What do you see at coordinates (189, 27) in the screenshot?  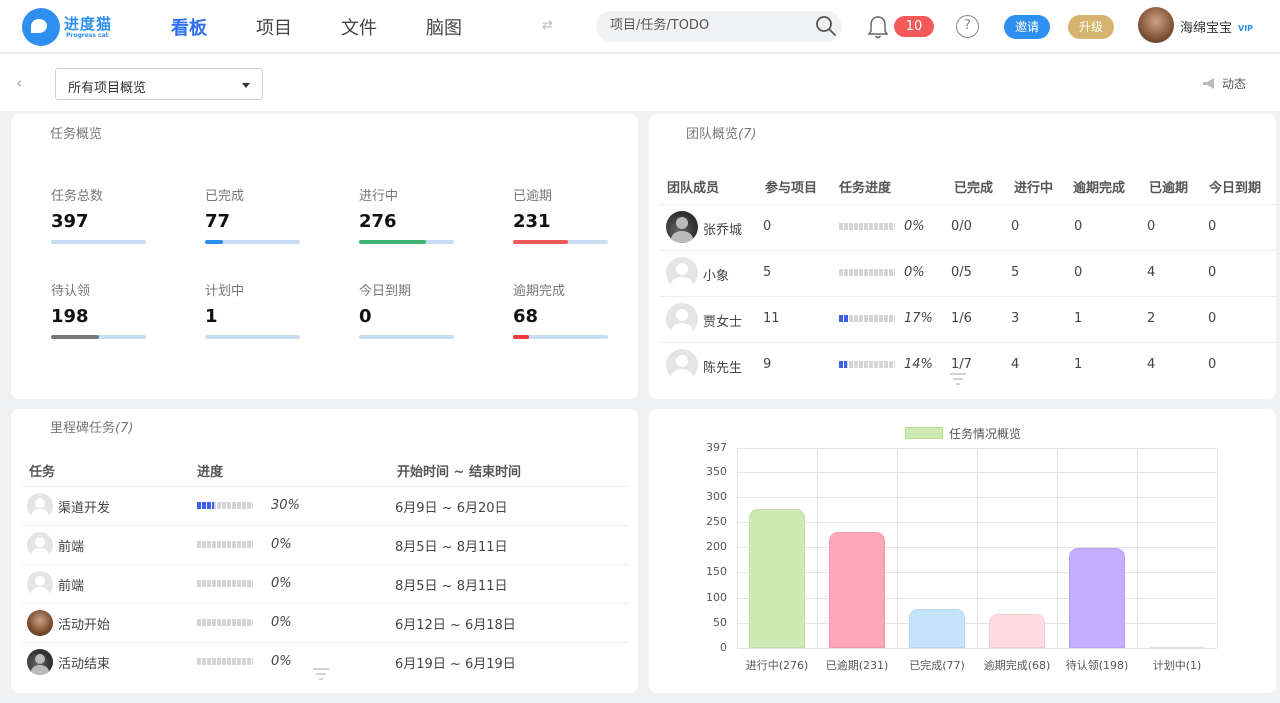 I see `nav-tab-dashboard: 看板` at bounding box center [189, 27].